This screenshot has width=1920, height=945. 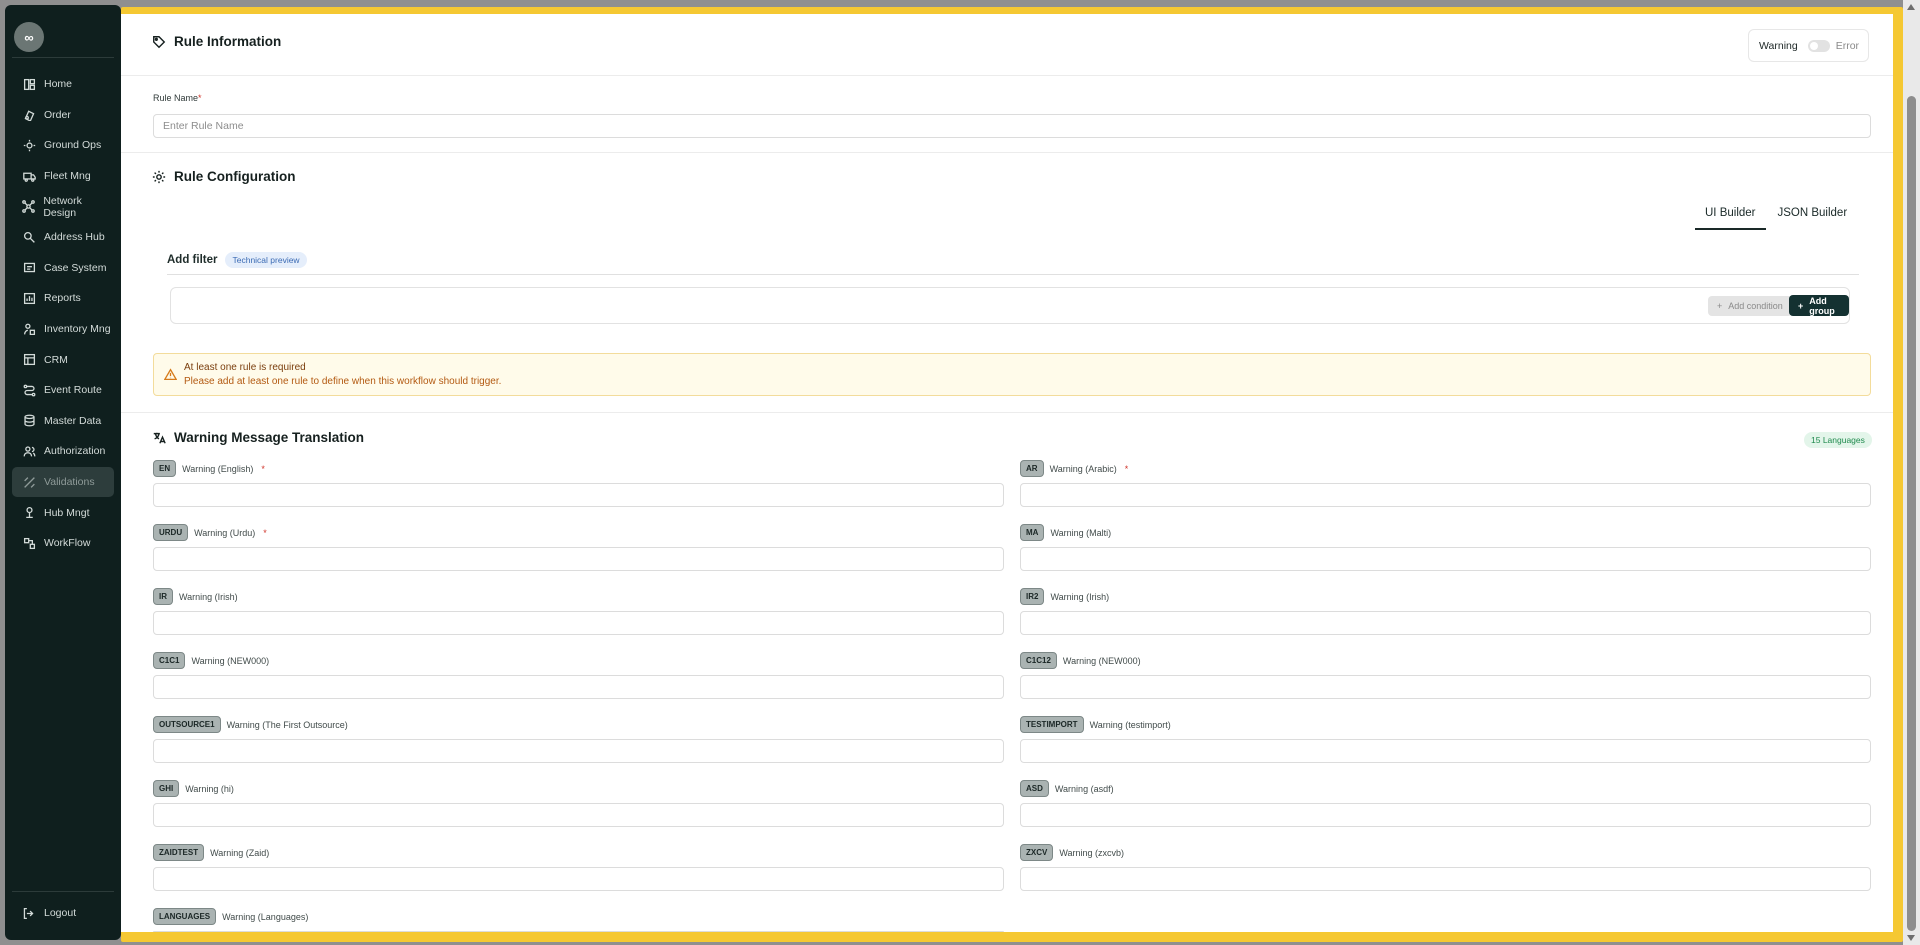 What do you see at coordinates (63, 421) in the screenshot?
I see `sidebar-item-master-data: Master Data` at bounding box center [63, 421].